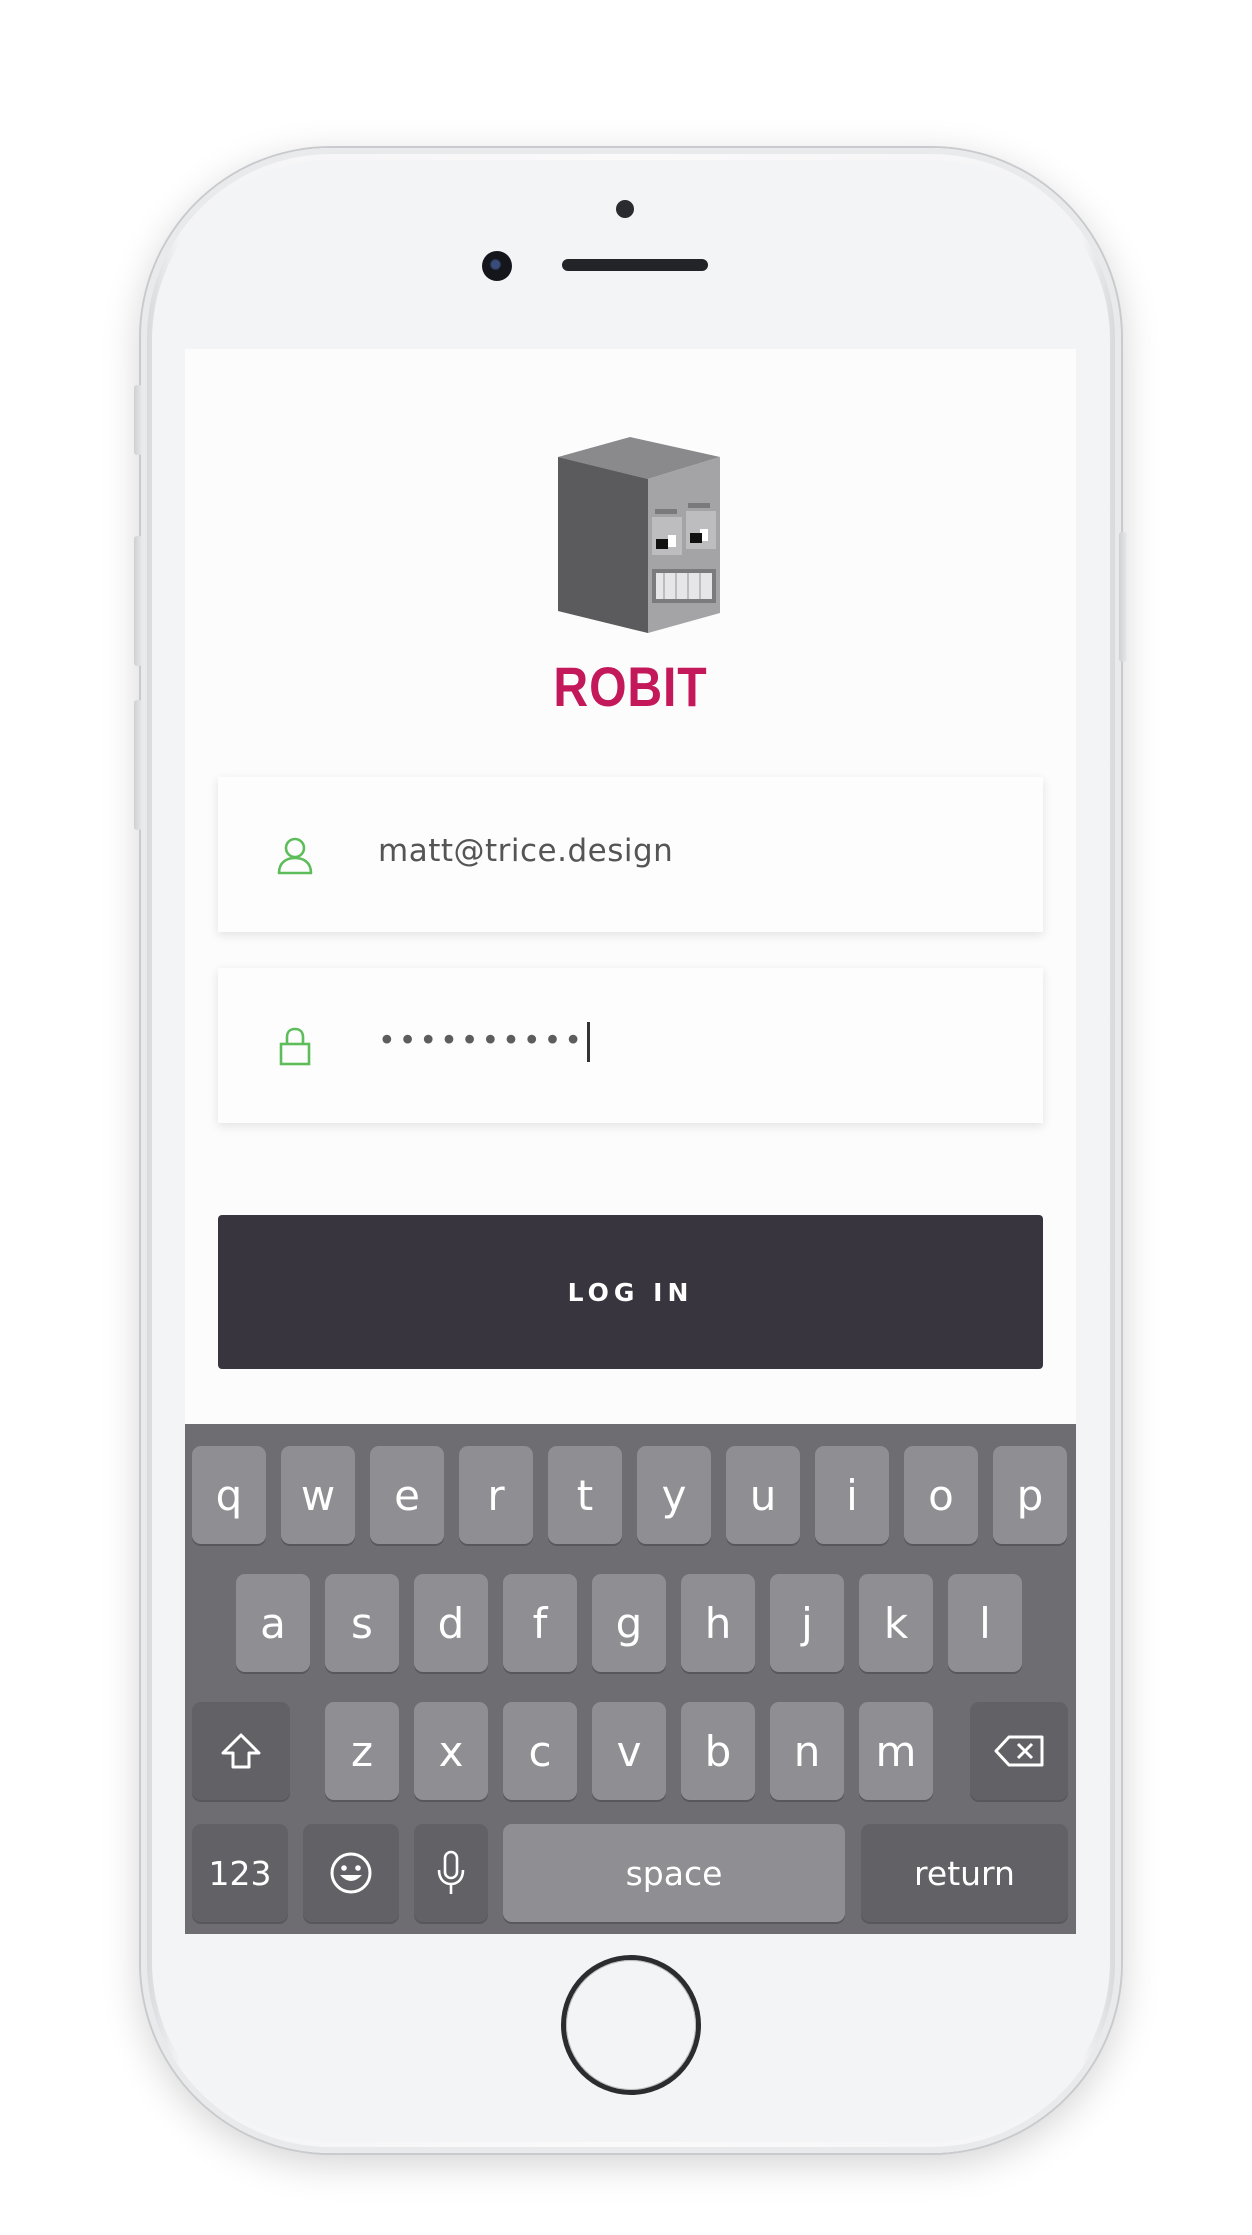 This screenshot has height=2235, width=1252. What do you see at coordinates (138, 420) in the screenshot?
I see `mute-switch` at bounding box center [138, 420].